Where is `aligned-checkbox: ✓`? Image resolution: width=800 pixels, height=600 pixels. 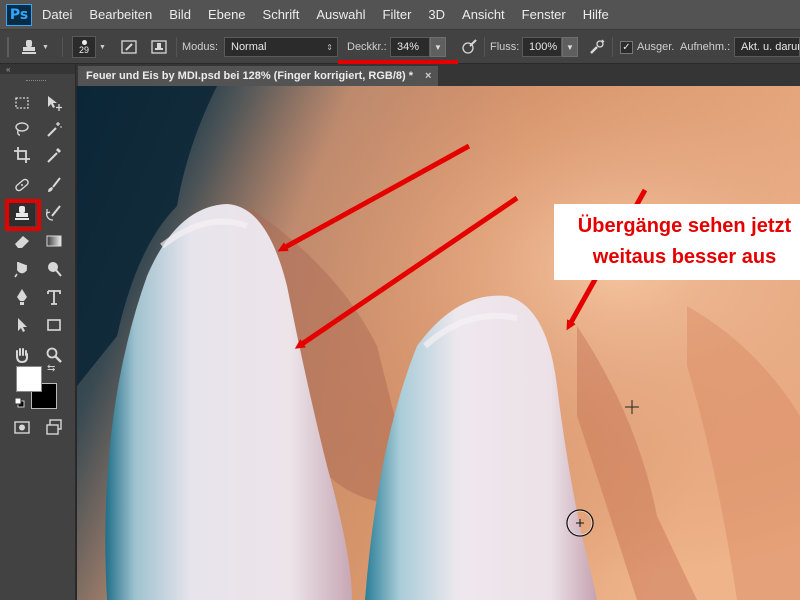 aligned-checkbox: ✓ is located at coordinates (626, 47).